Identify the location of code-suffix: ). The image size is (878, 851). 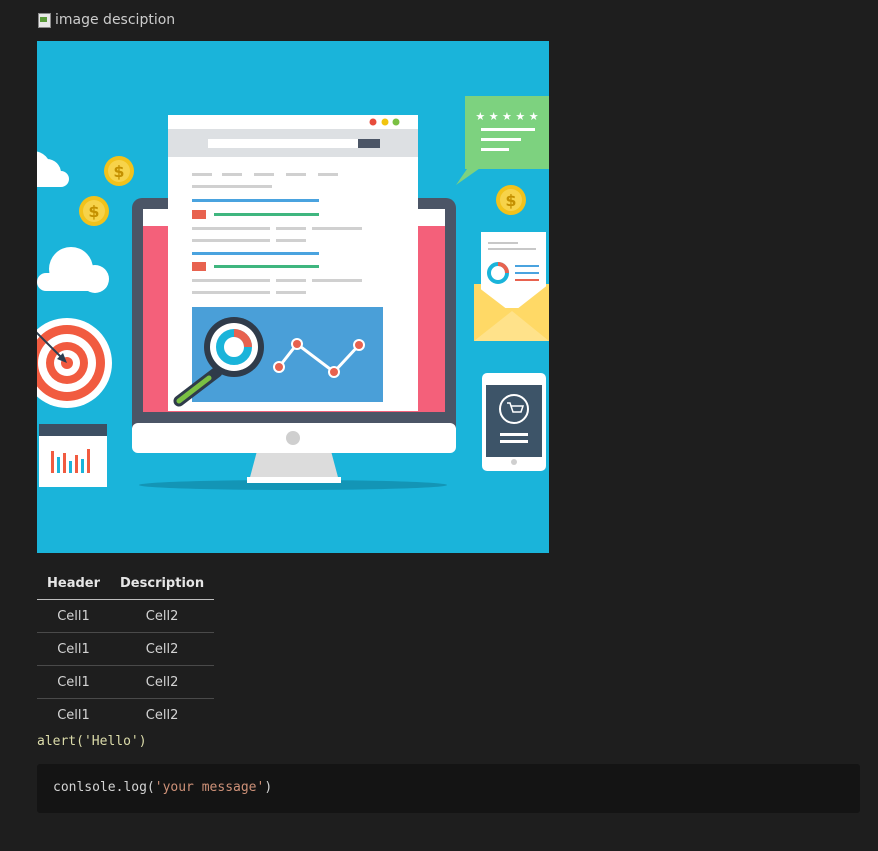
(268, 787).